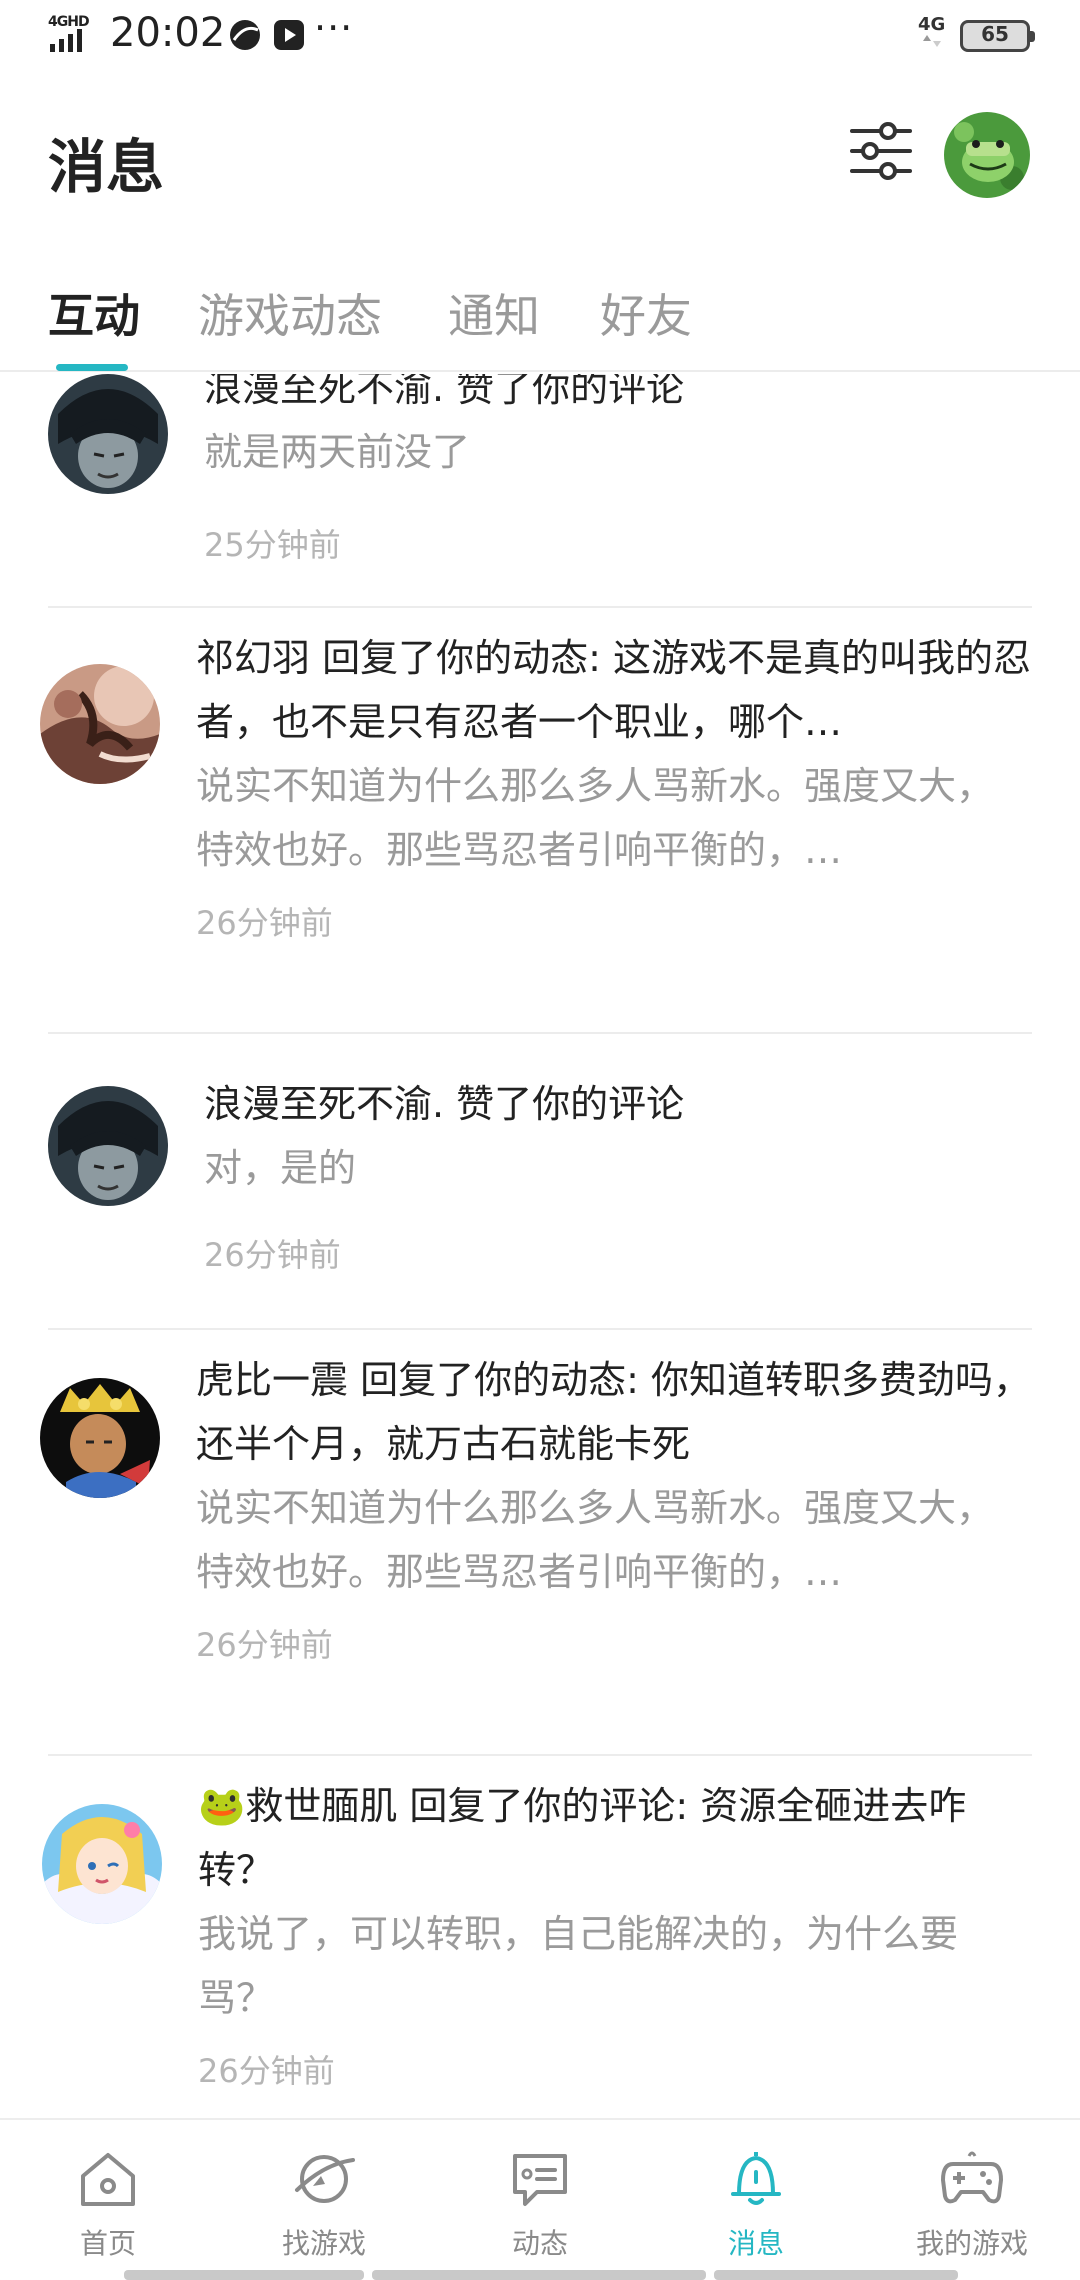 The width and height of the screenshot is (1080, 2280). I want to click on battery-icon: 65, so click(997, 36).